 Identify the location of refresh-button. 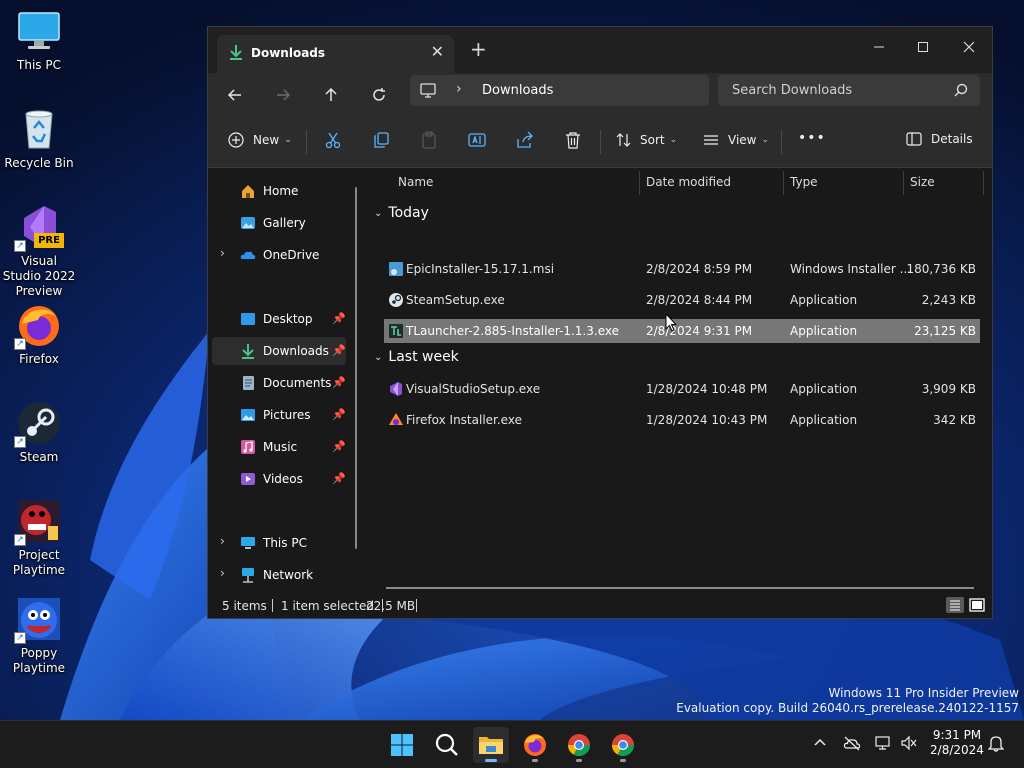
(379, 95).